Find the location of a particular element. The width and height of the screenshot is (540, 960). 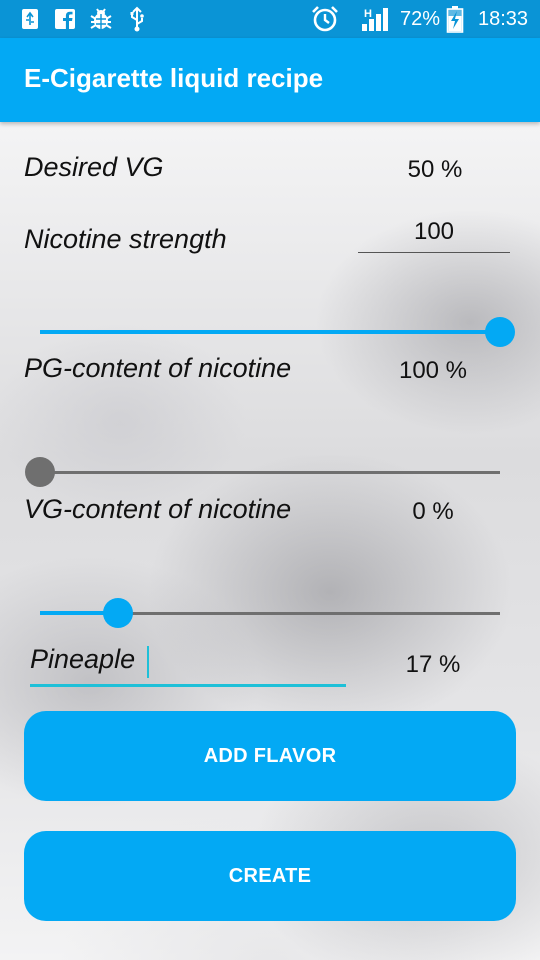

text-cursor is located at coordinates (148, 662).